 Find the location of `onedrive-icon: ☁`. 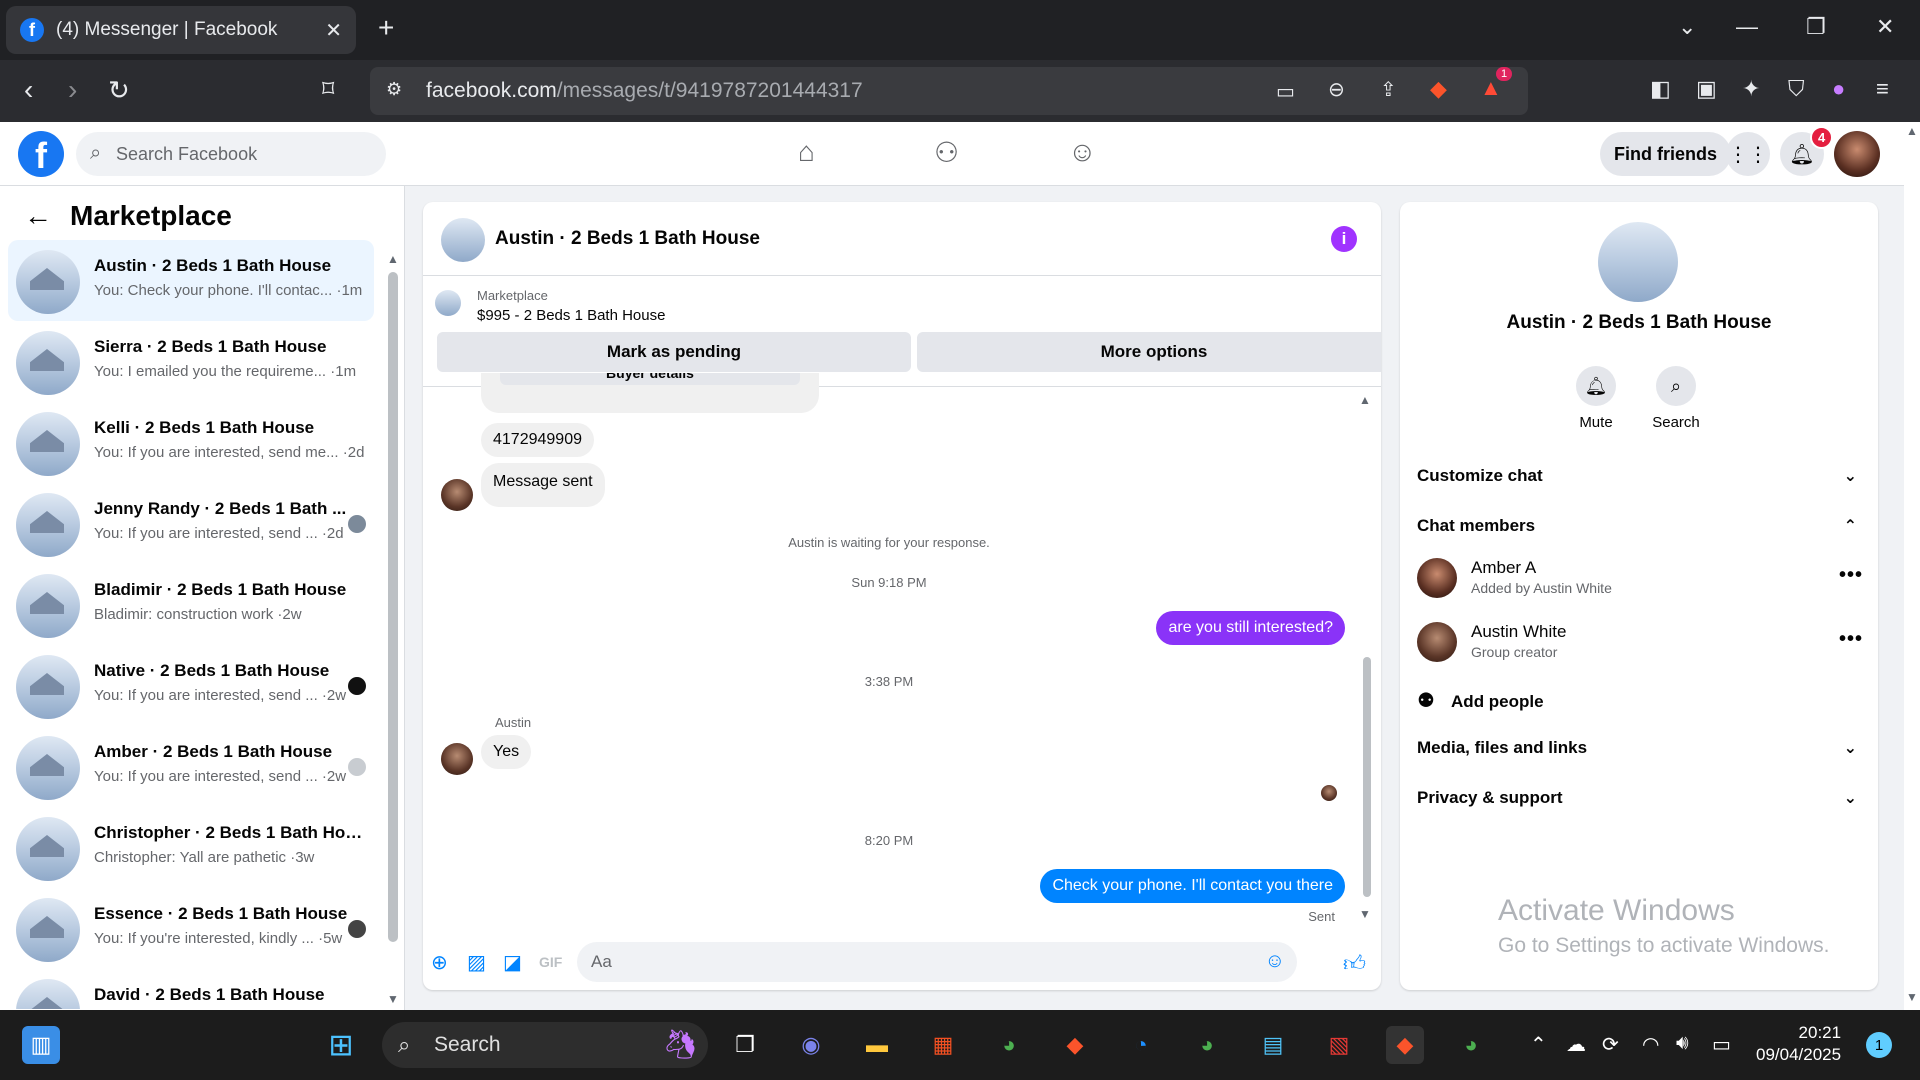

onedrive-icon: ☁ is located at coordinates (1576, 1044).